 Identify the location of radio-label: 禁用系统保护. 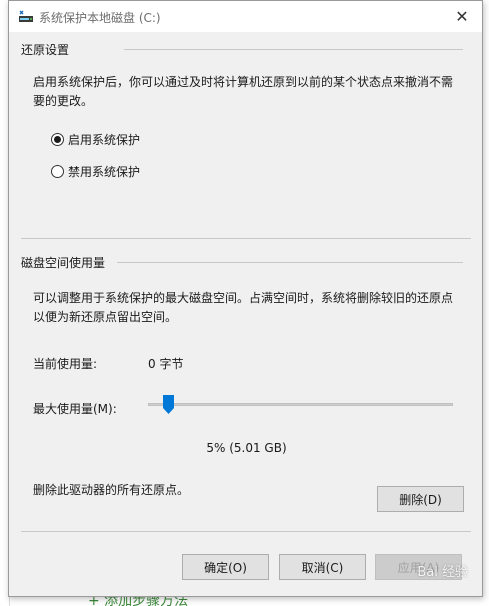
(104, 172).